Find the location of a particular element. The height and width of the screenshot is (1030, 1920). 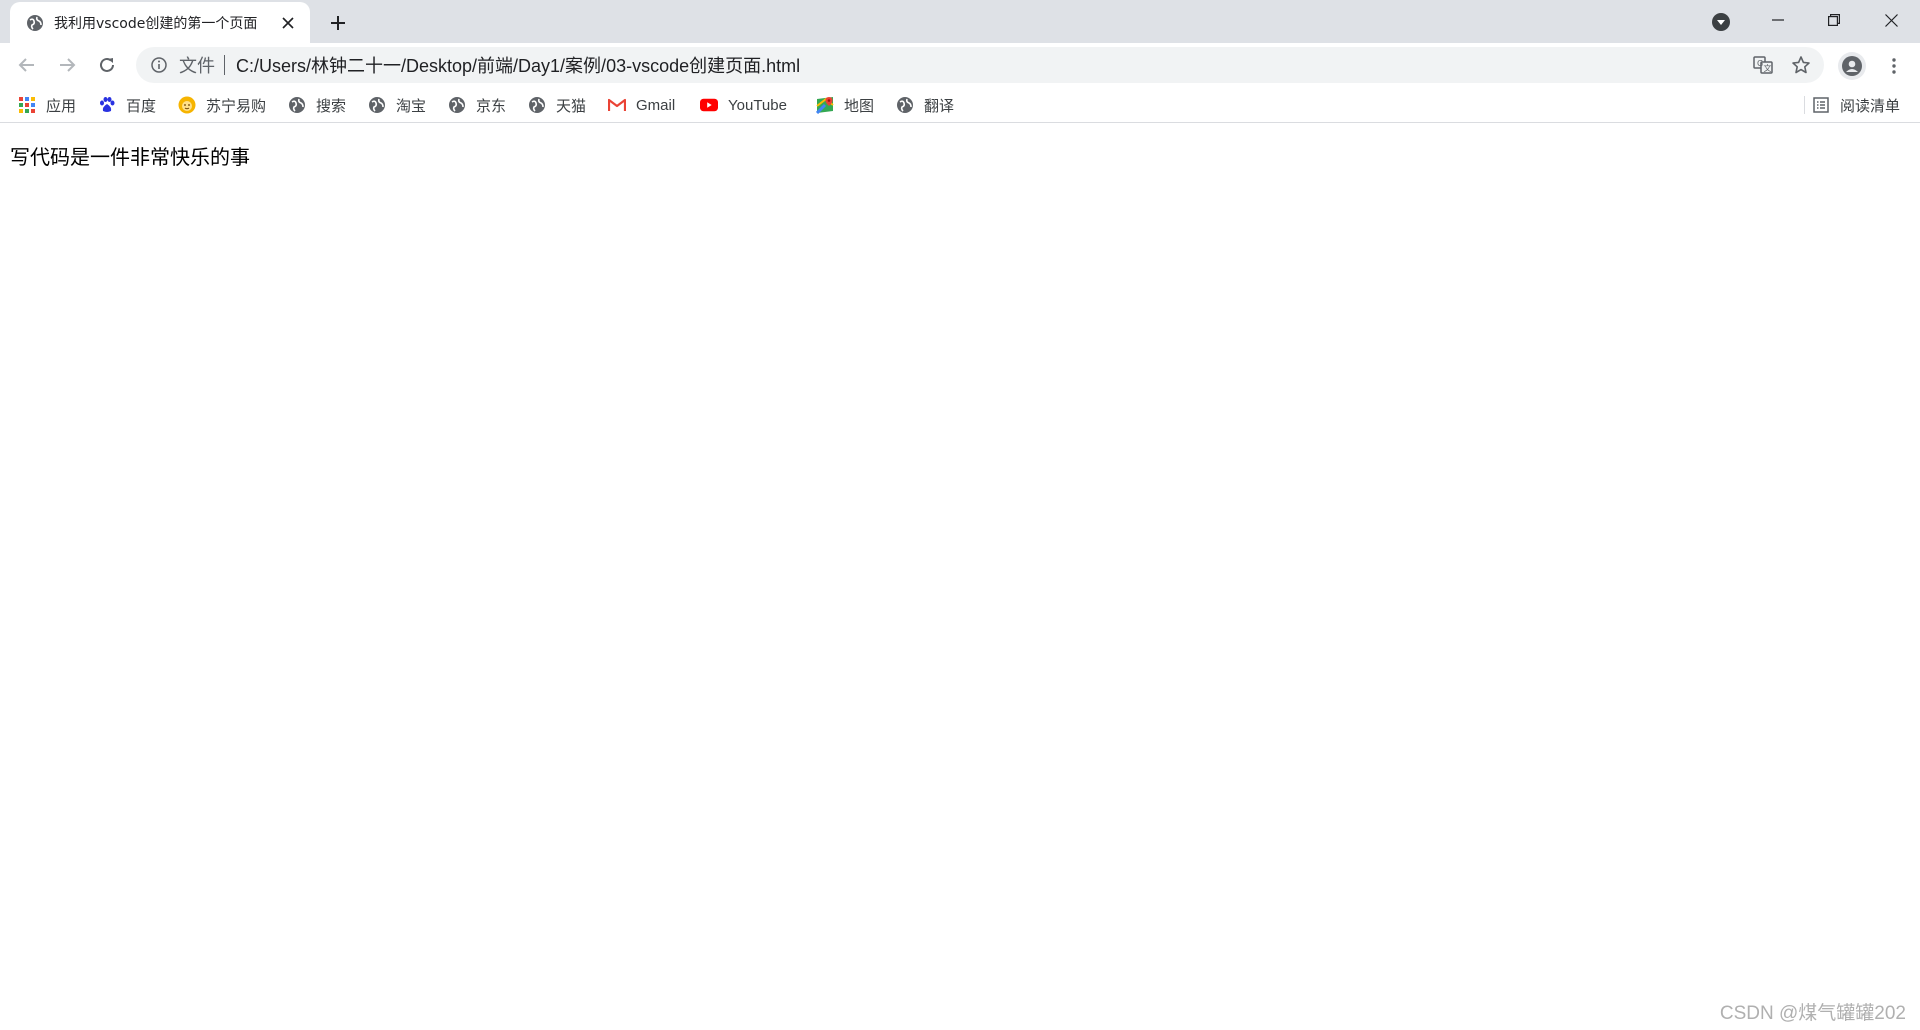

bookmark-gmail: Gmail is located at coordinates (641, 105).